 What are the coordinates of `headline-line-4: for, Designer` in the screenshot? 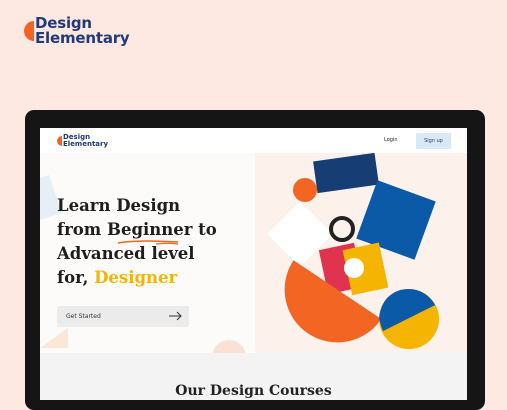 It's located at (157, 278).